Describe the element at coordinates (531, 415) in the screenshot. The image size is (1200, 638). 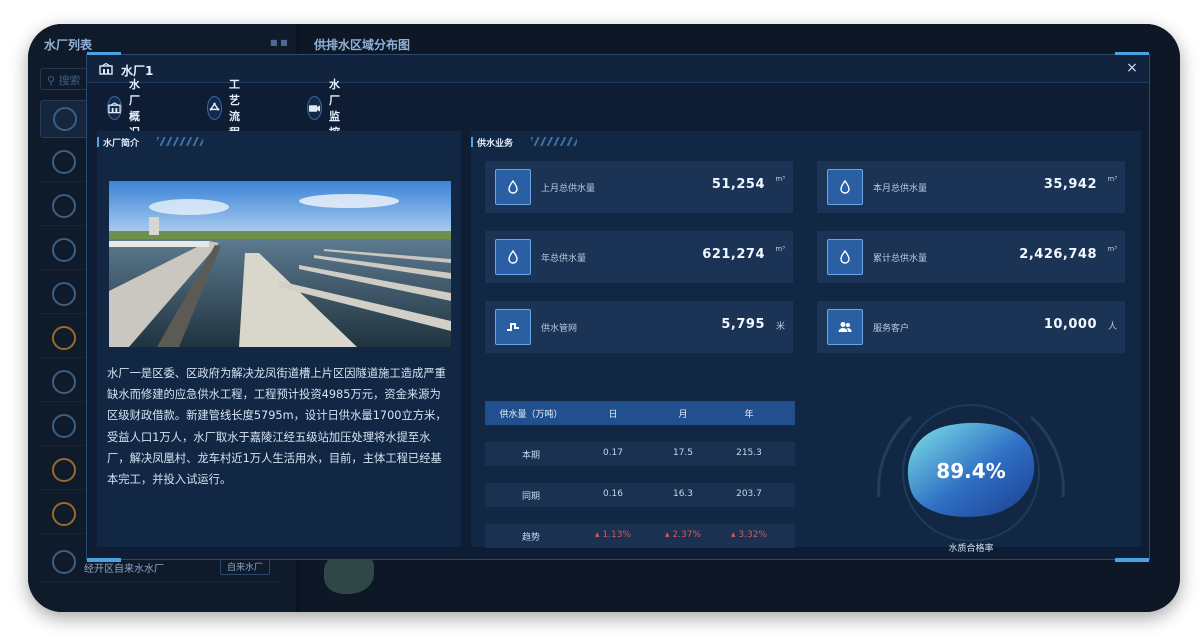
I see `table-header-cell: 供水量（万吨）` at that location.